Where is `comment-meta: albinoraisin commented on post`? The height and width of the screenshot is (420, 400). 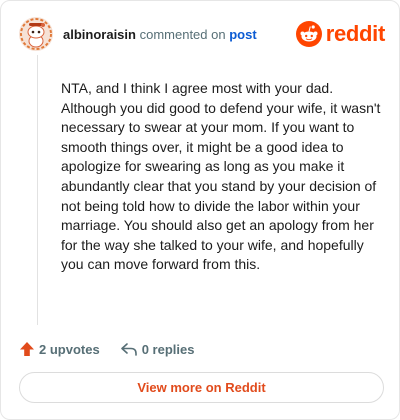 comment-meta: albinoraisin commented on post is located at coordinates (160, 34).